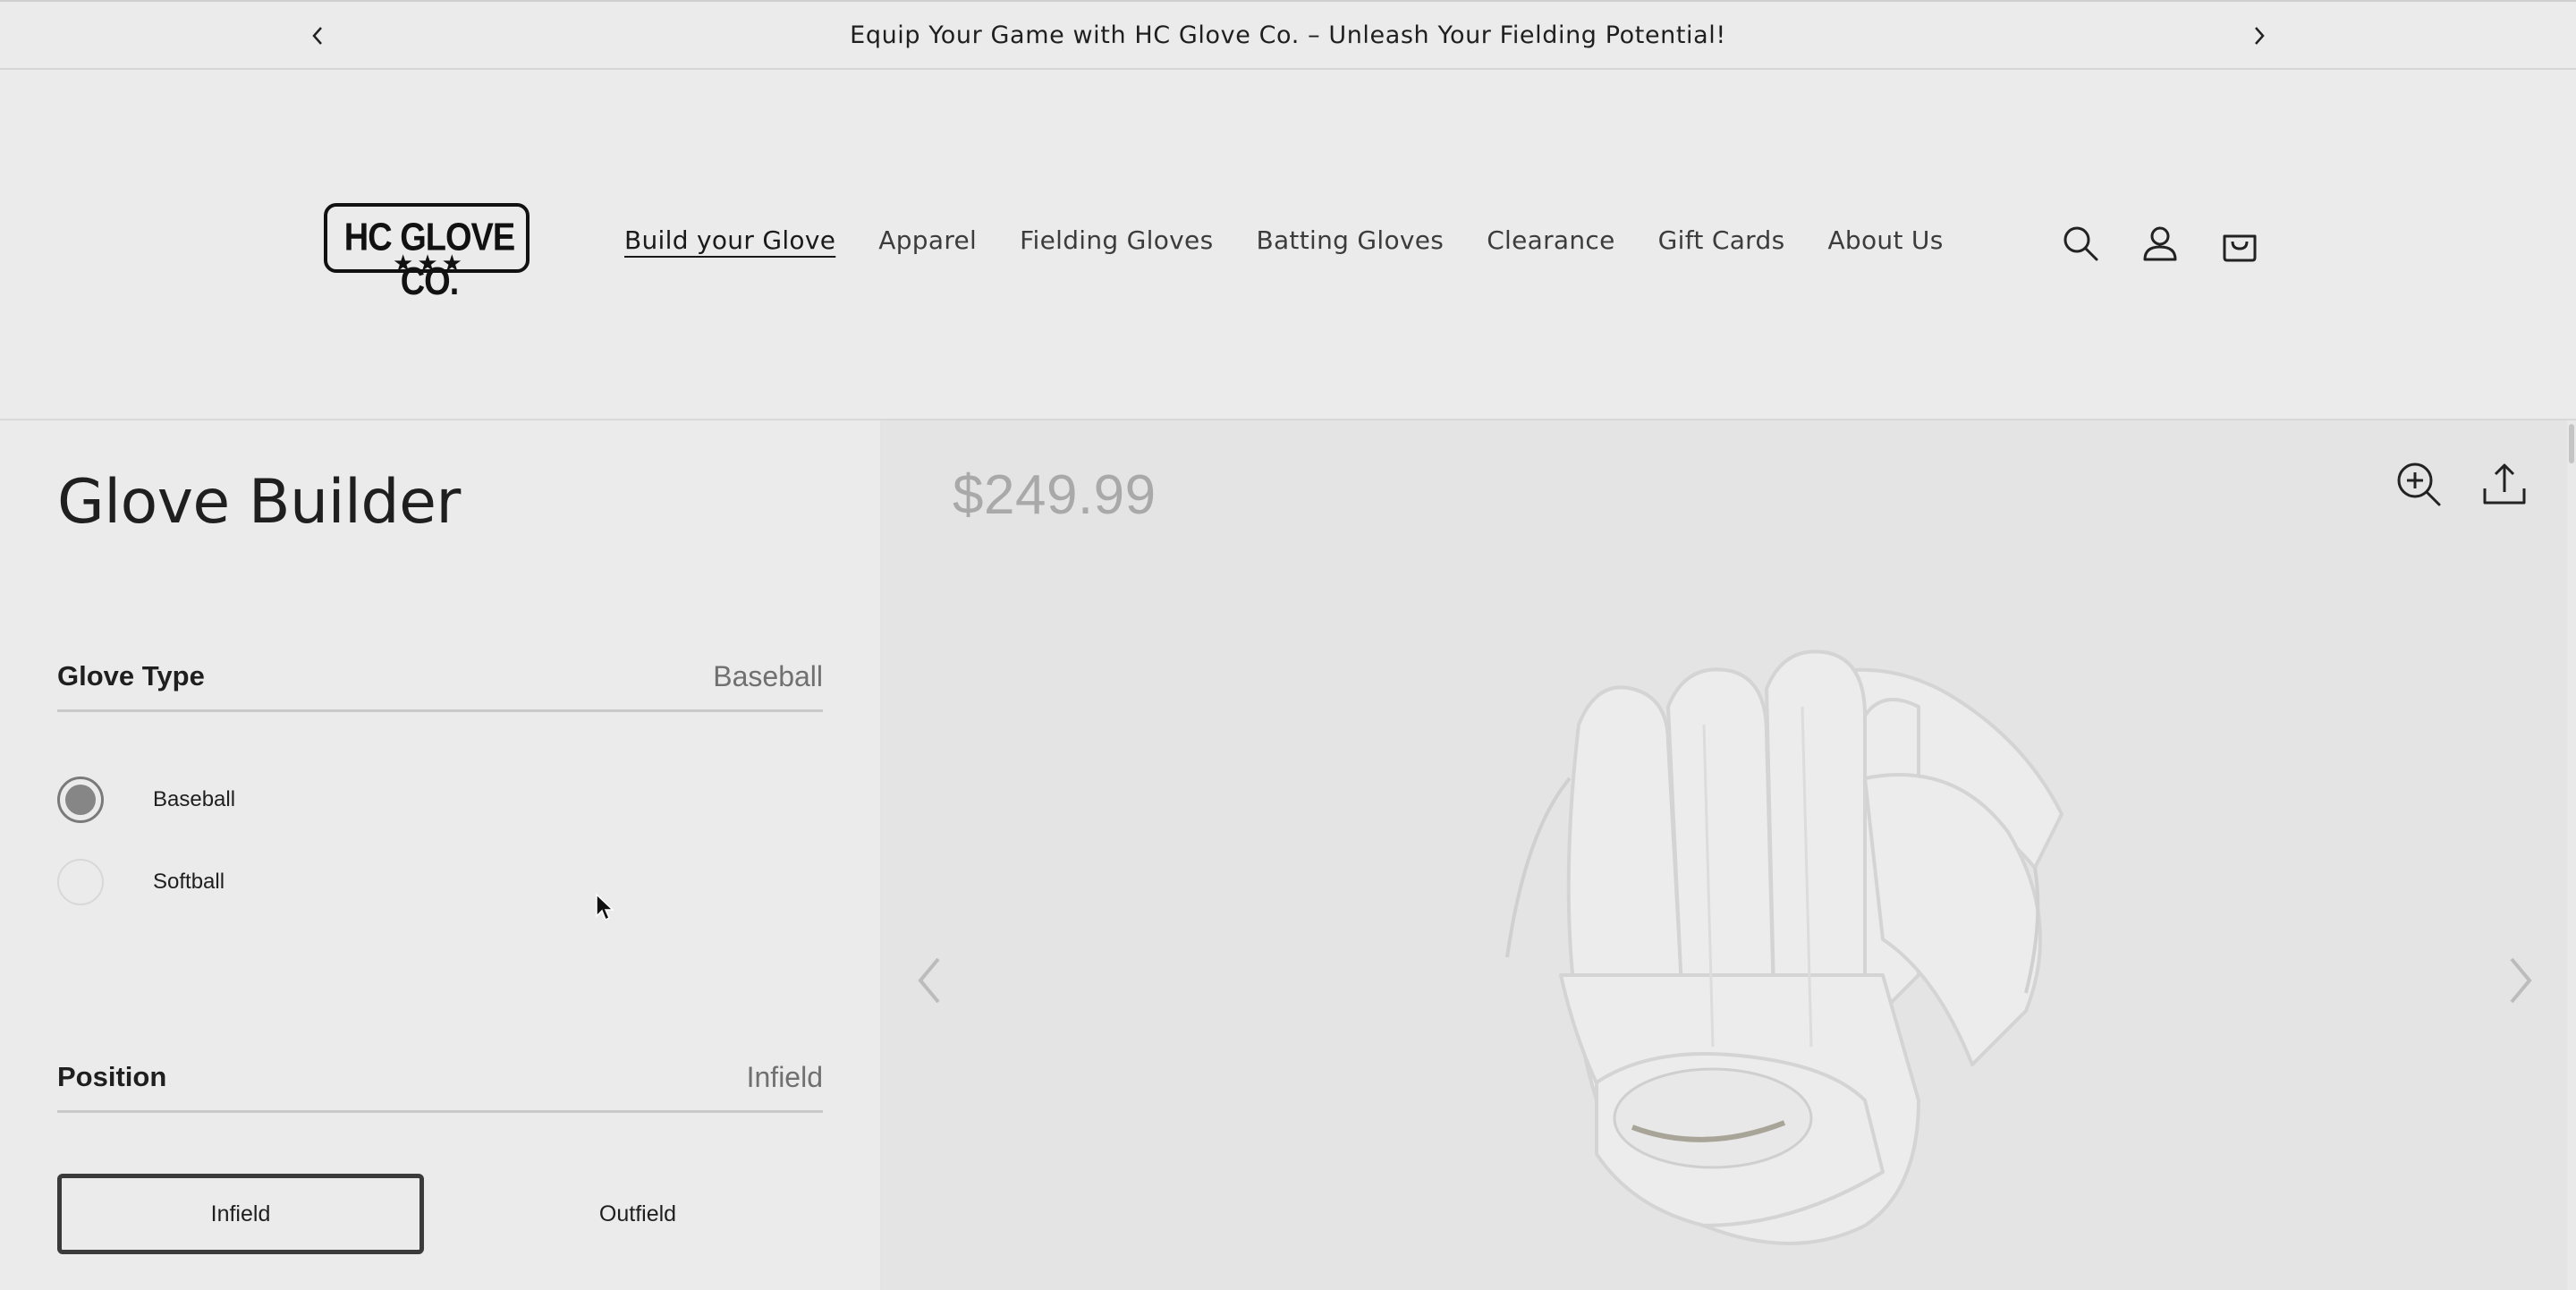 This screenshot has height=1290, width=2576. What do you see at coordinates (784, 1077) in the screenshot?
I see `position-value: Infield` at bounding box center [784, 1077].